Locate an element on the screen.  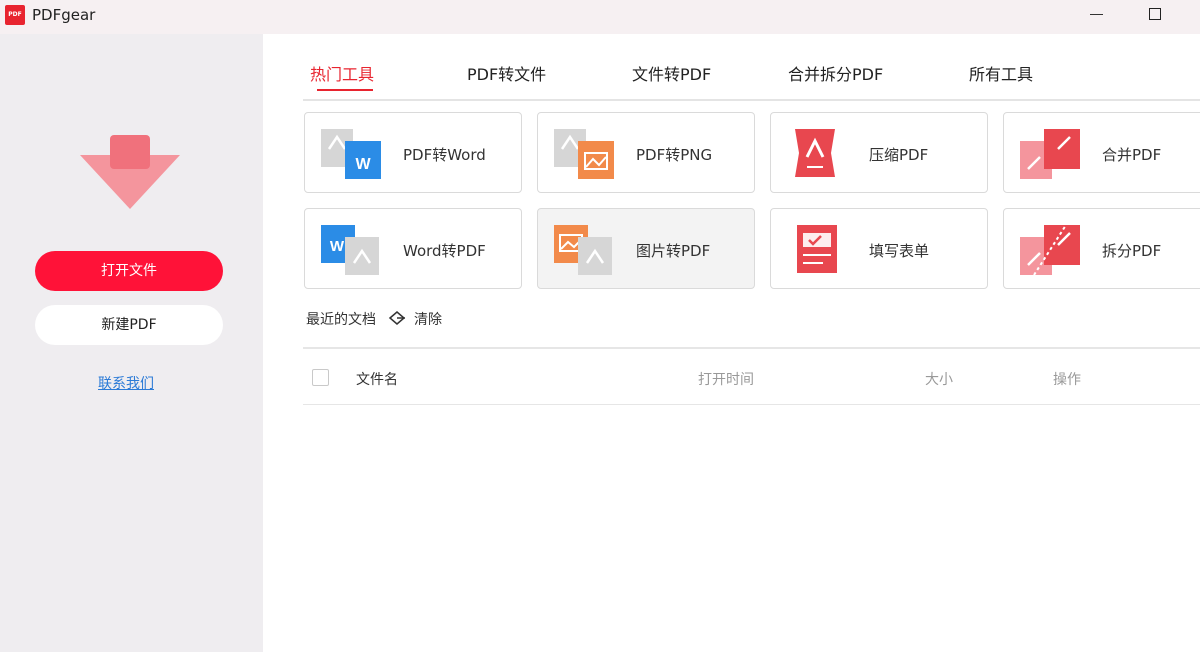
tool-card-split-pdf: 拆分PDF is located at coordinates (1101, 248).